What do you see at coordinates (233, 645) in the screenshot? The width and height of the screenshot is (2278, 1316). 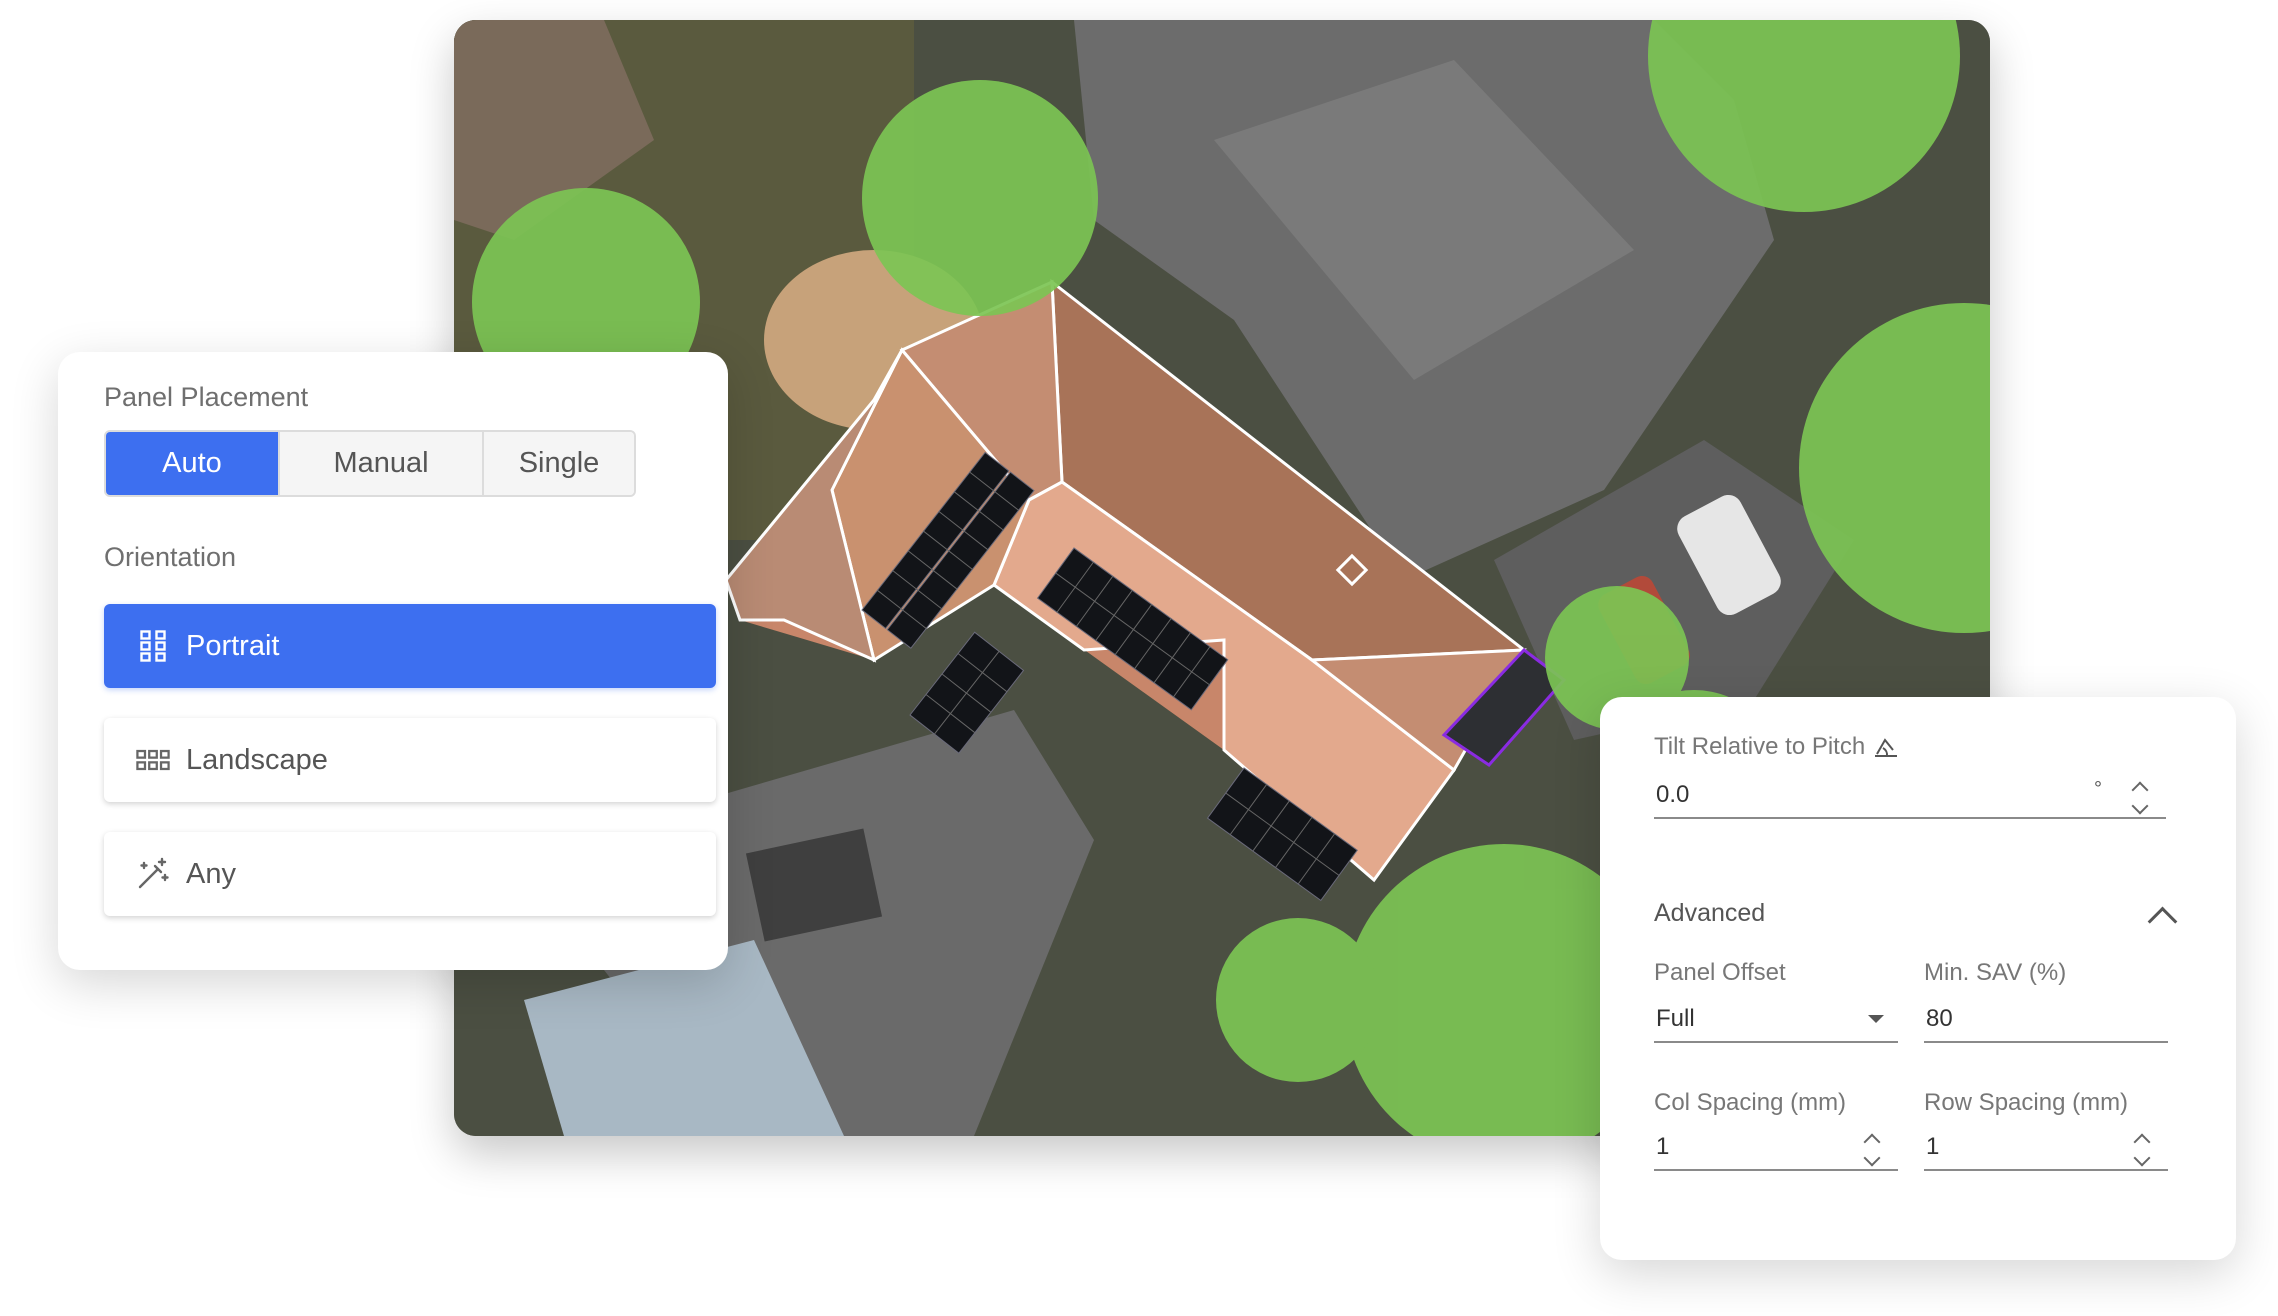 I see `orientation-portrait-label: Portrait` at bounding box center [233, 645].